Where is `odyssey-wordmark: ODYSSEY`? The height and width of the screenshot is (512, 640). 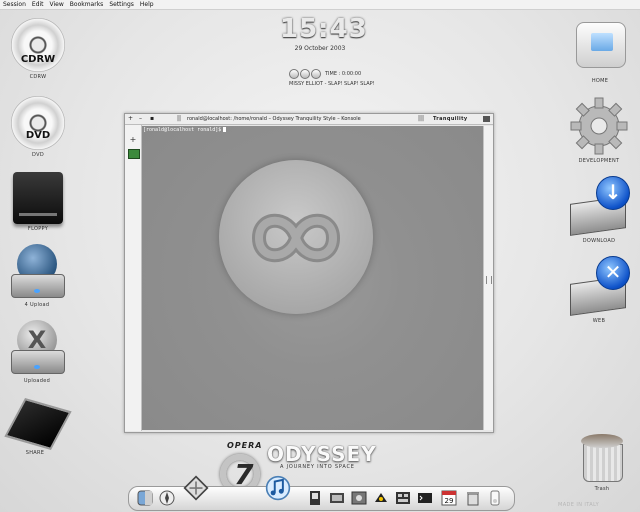 odyssey-wordmark: ODYSSEY is located at coordinates (322, 454).